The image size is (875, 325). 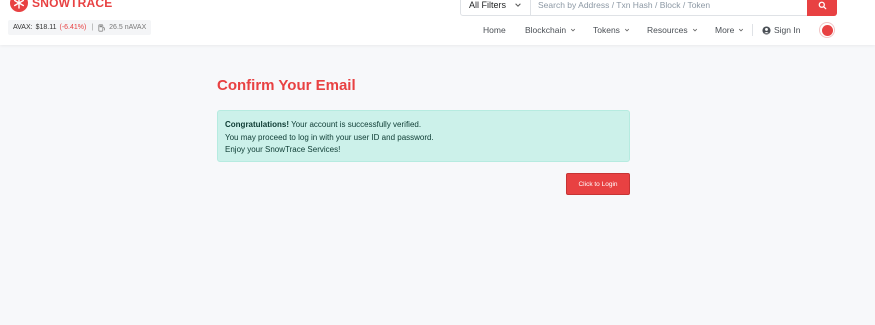 I want to click on nav-home-label: Home, so click(x=494, y=30).